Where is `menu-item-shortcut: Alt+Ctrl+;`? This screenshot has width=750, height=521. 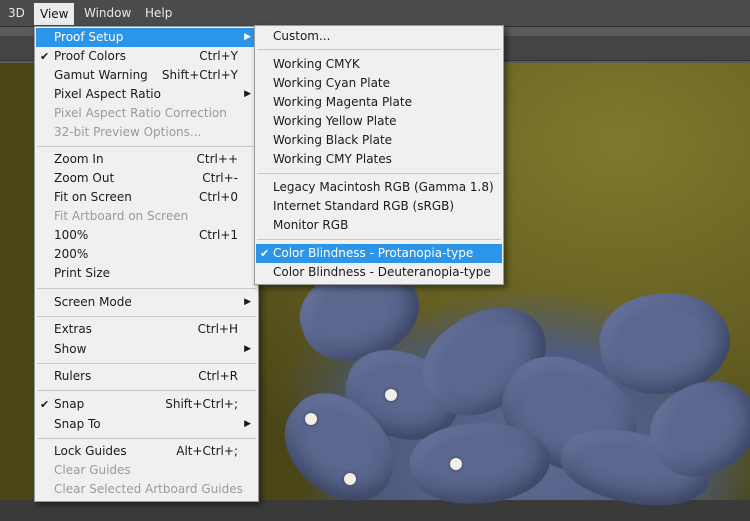
menu-item-shortcut: Alt+Ctrl+; is located at coordinates (207, 451).